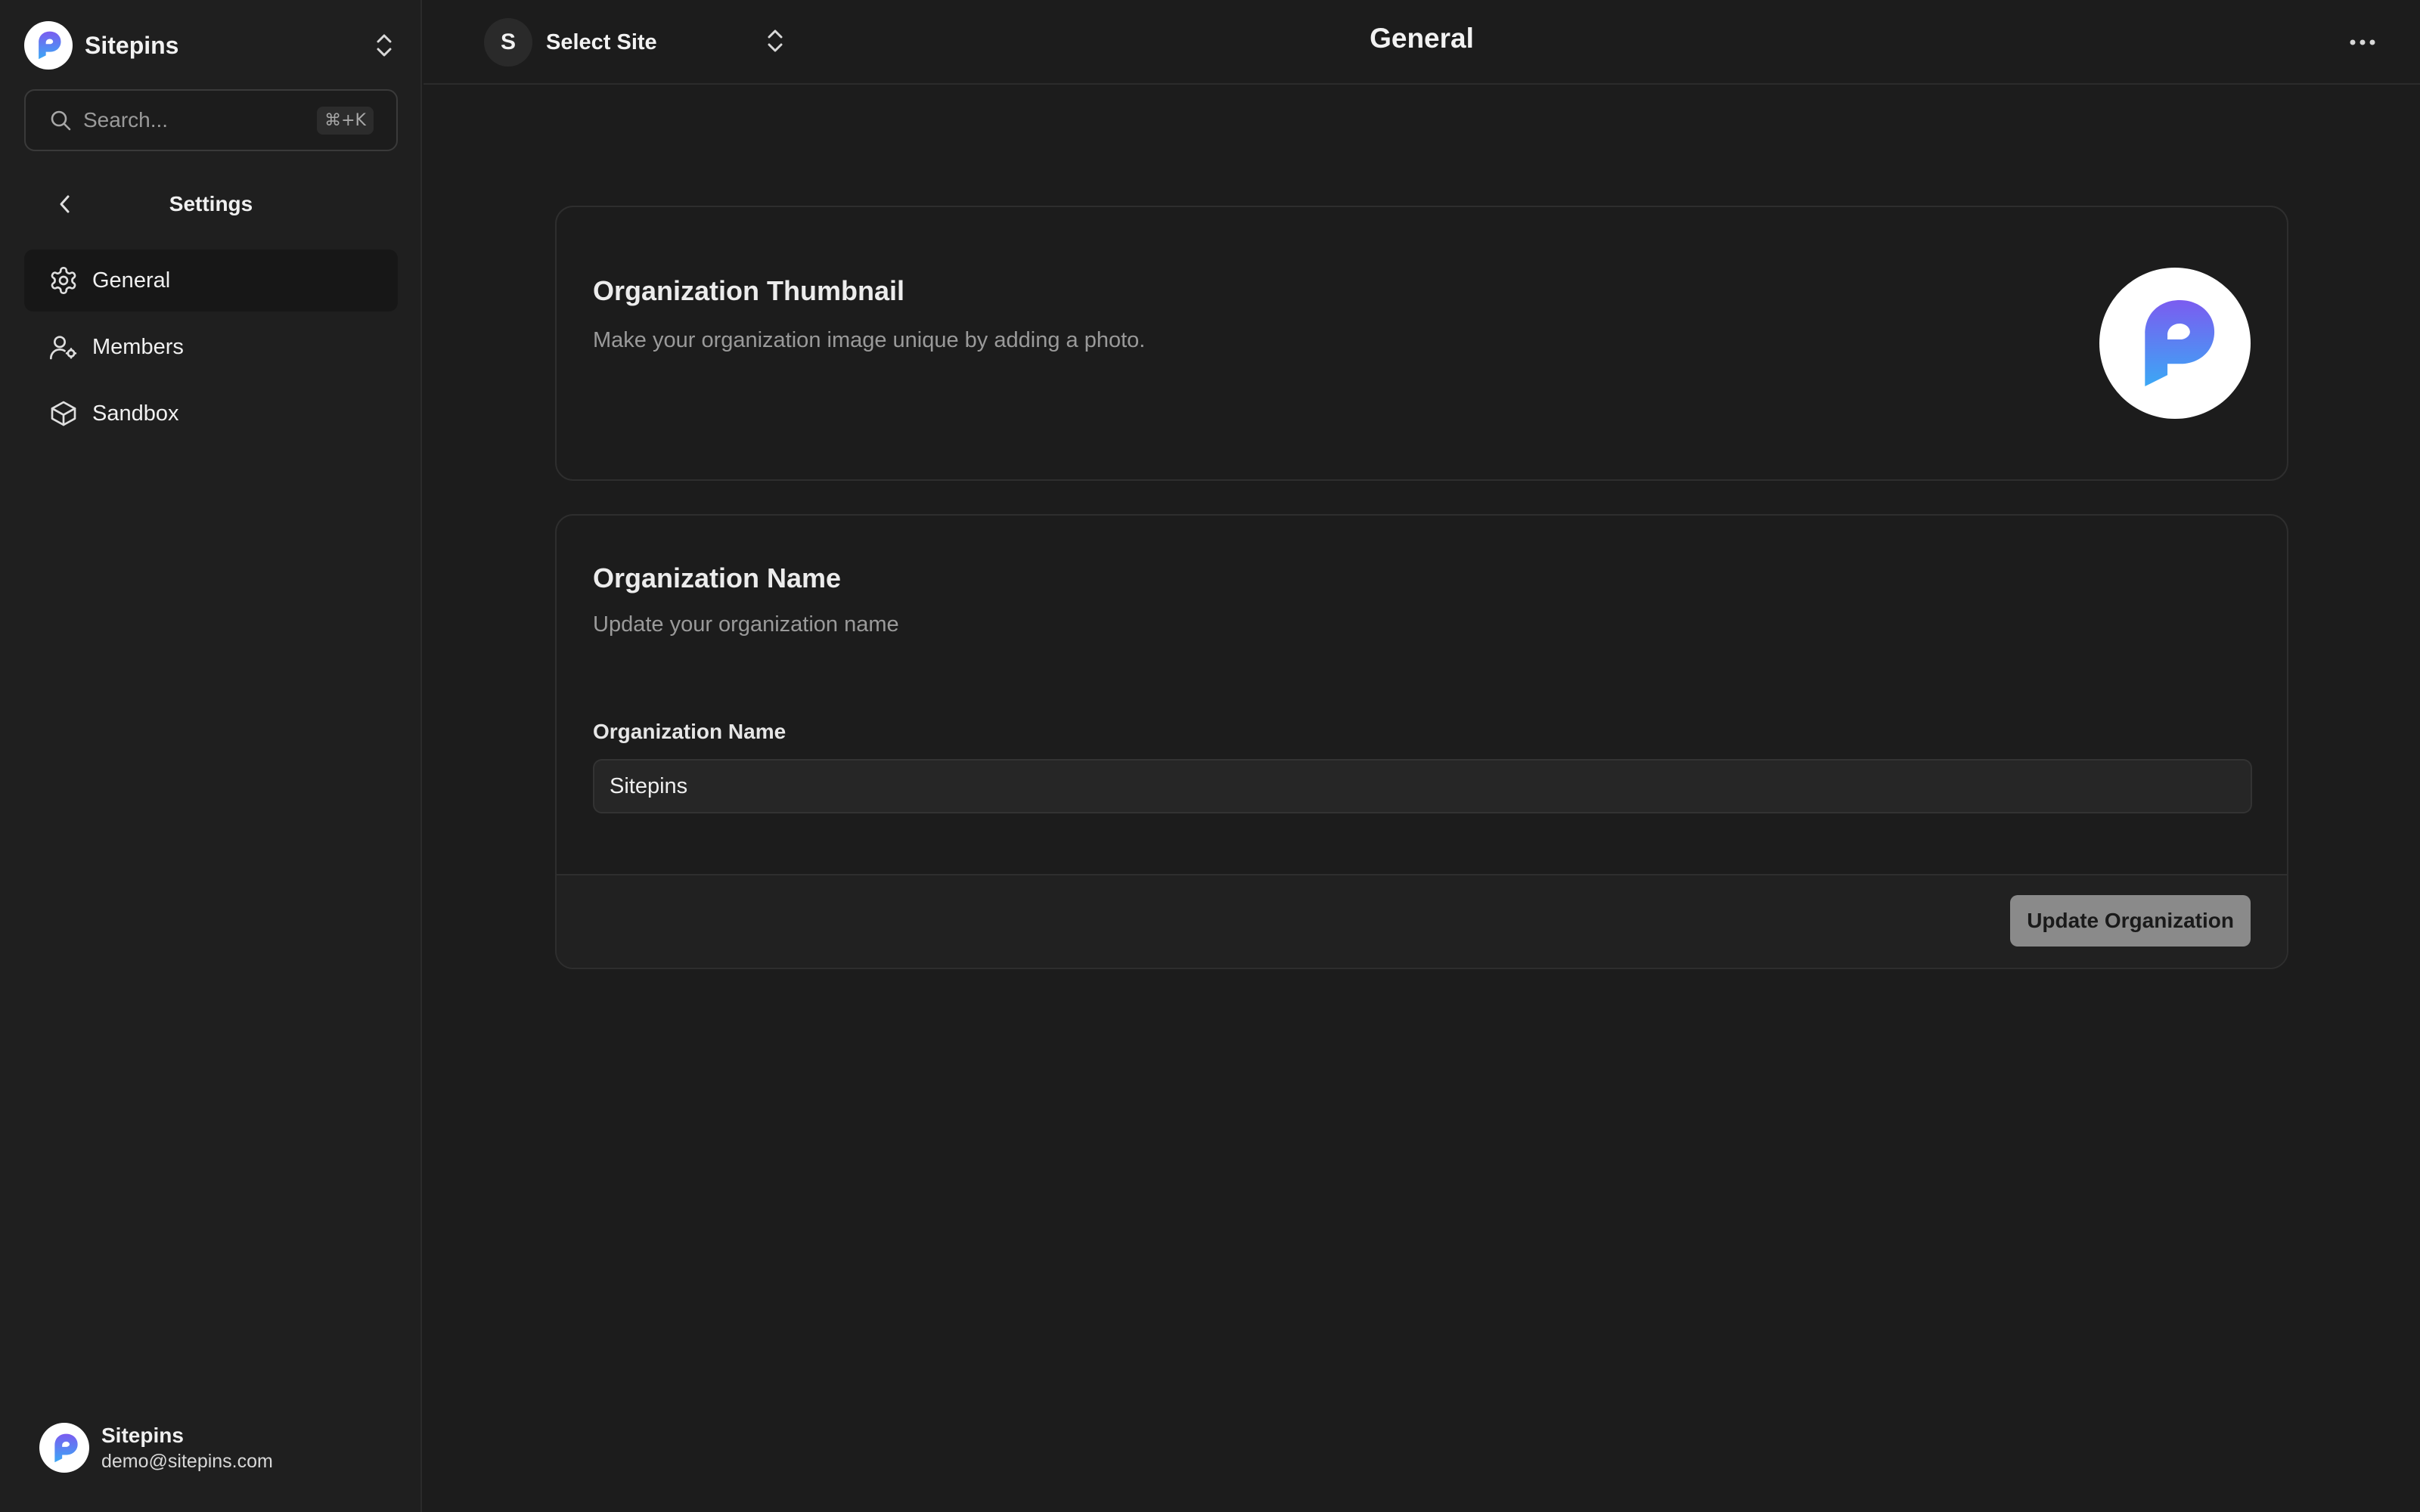 This screenshot has width=2420, height=1512. Describe the element at coordinates (187, 1461) in the screenshot. I see `user-email: demo@sitepins.com` at that location.